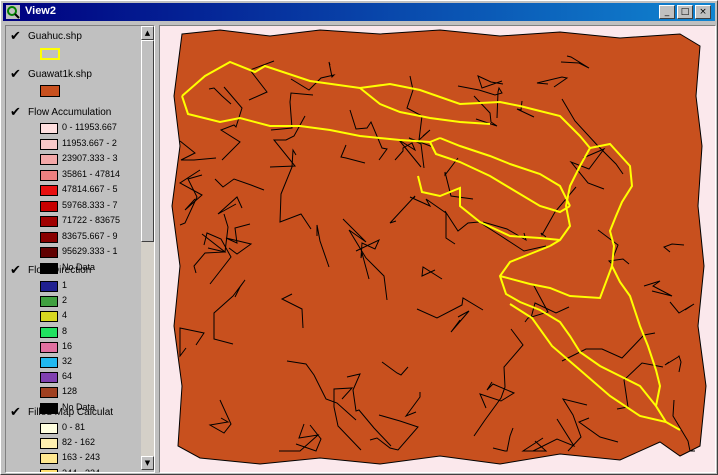  Describe the element at coordinates (90, 301) in the screenshot. I see `legend-entry: 2` at that location.